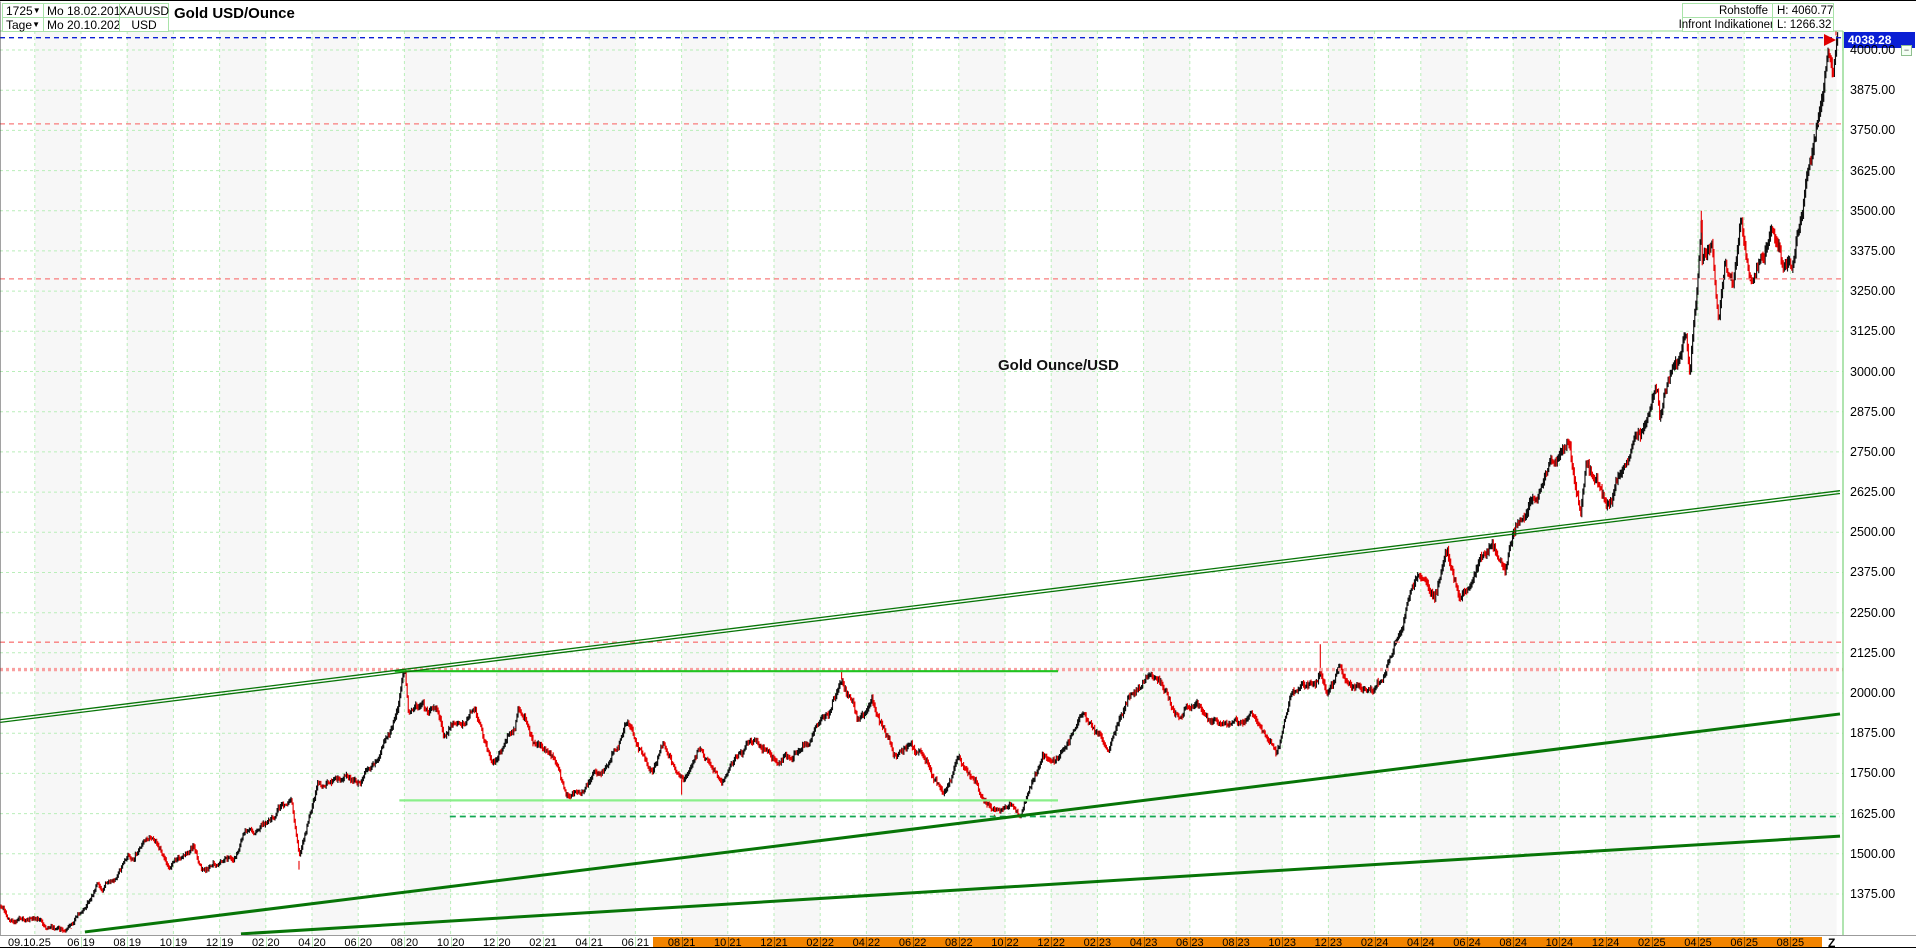 The image size is (1916, 948). Describe the element at coordinates (1873, 451) in the screenshot. I see `y-axis-label: 2750.00` at that location.